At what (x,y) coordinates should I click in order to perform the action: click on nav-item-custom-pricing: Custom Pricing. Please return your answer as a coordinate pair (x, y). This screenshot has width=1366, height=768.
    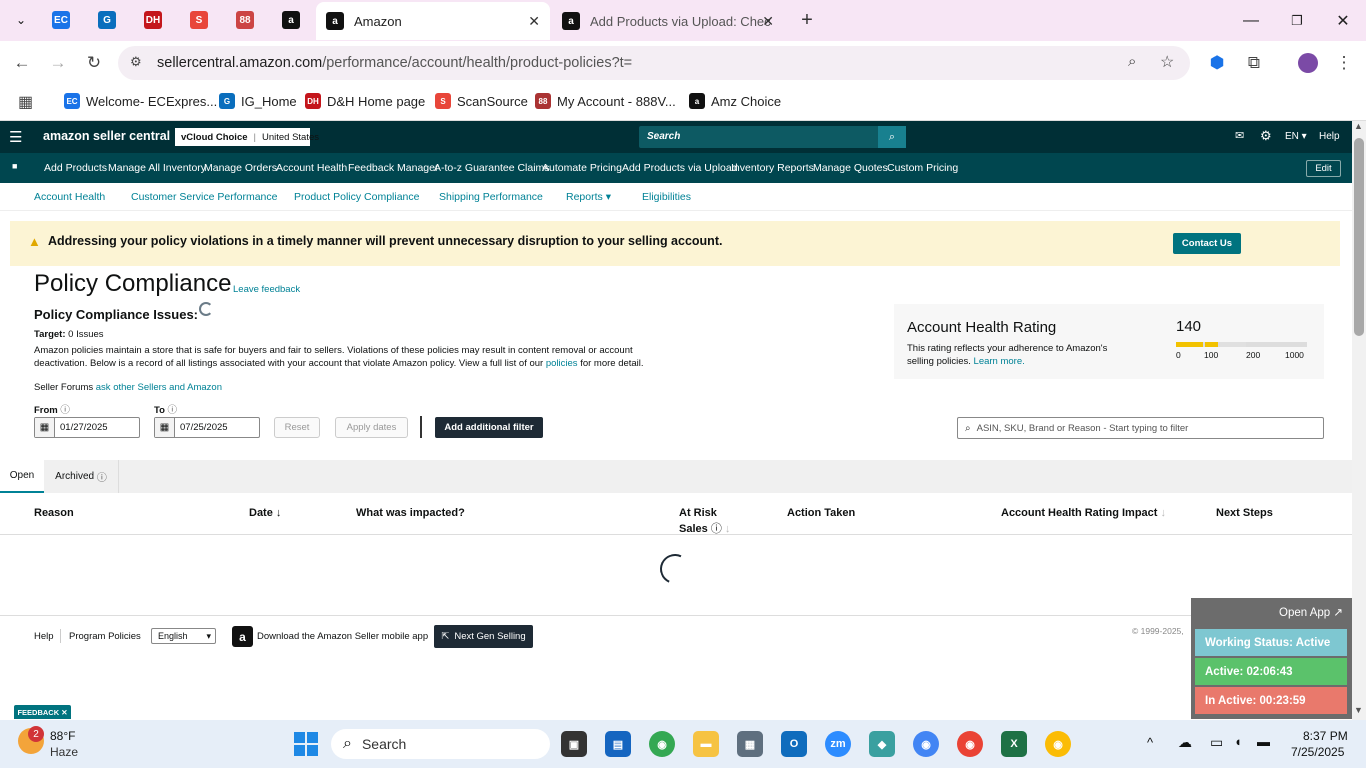
    Looking at the image, I should click on (922, 168).